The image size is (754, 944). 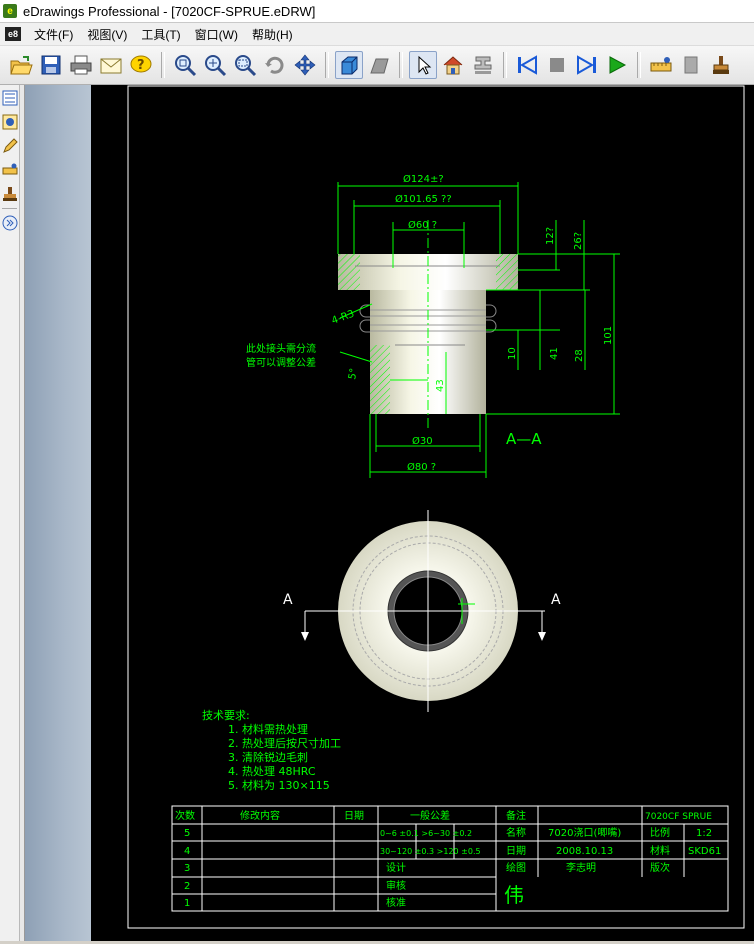 What do you see at coordinates (704, 833) in the screenshot?
I see `tb-scale-value: 1:2` at bounding box center [704, 833].